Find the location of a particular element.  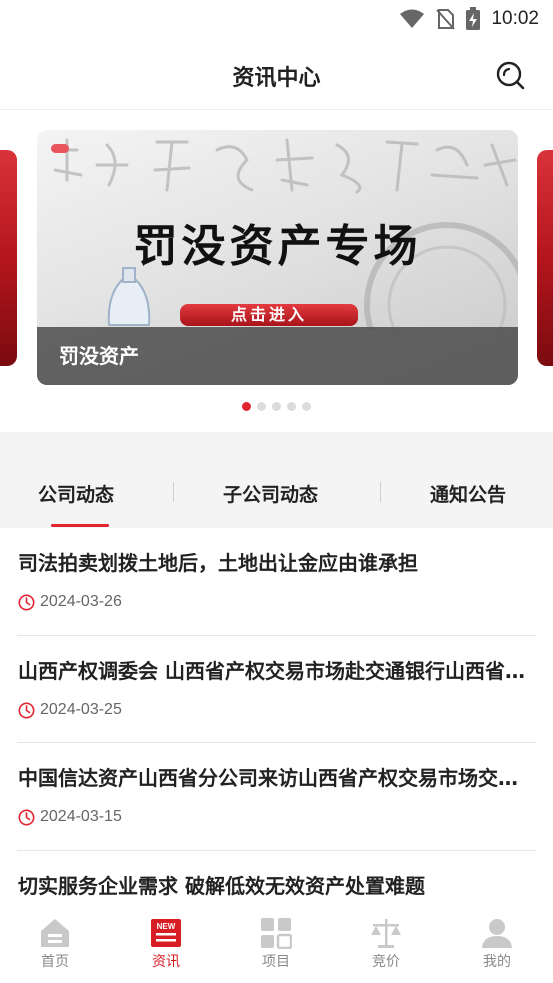

tab-subsidiary-news: 子公司动态 is located at coordinates (270, 493).